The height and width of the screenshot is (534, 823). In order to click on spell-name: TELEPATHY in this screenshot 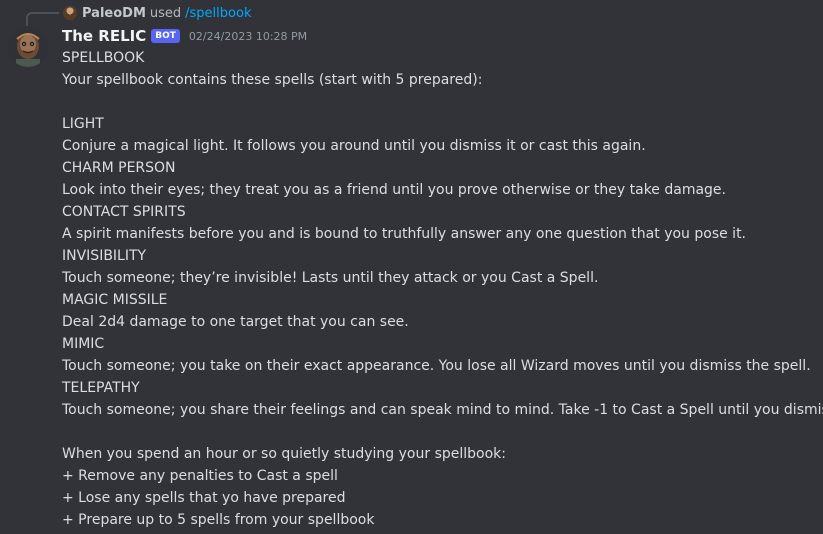, I will do `click(101, 388)`.